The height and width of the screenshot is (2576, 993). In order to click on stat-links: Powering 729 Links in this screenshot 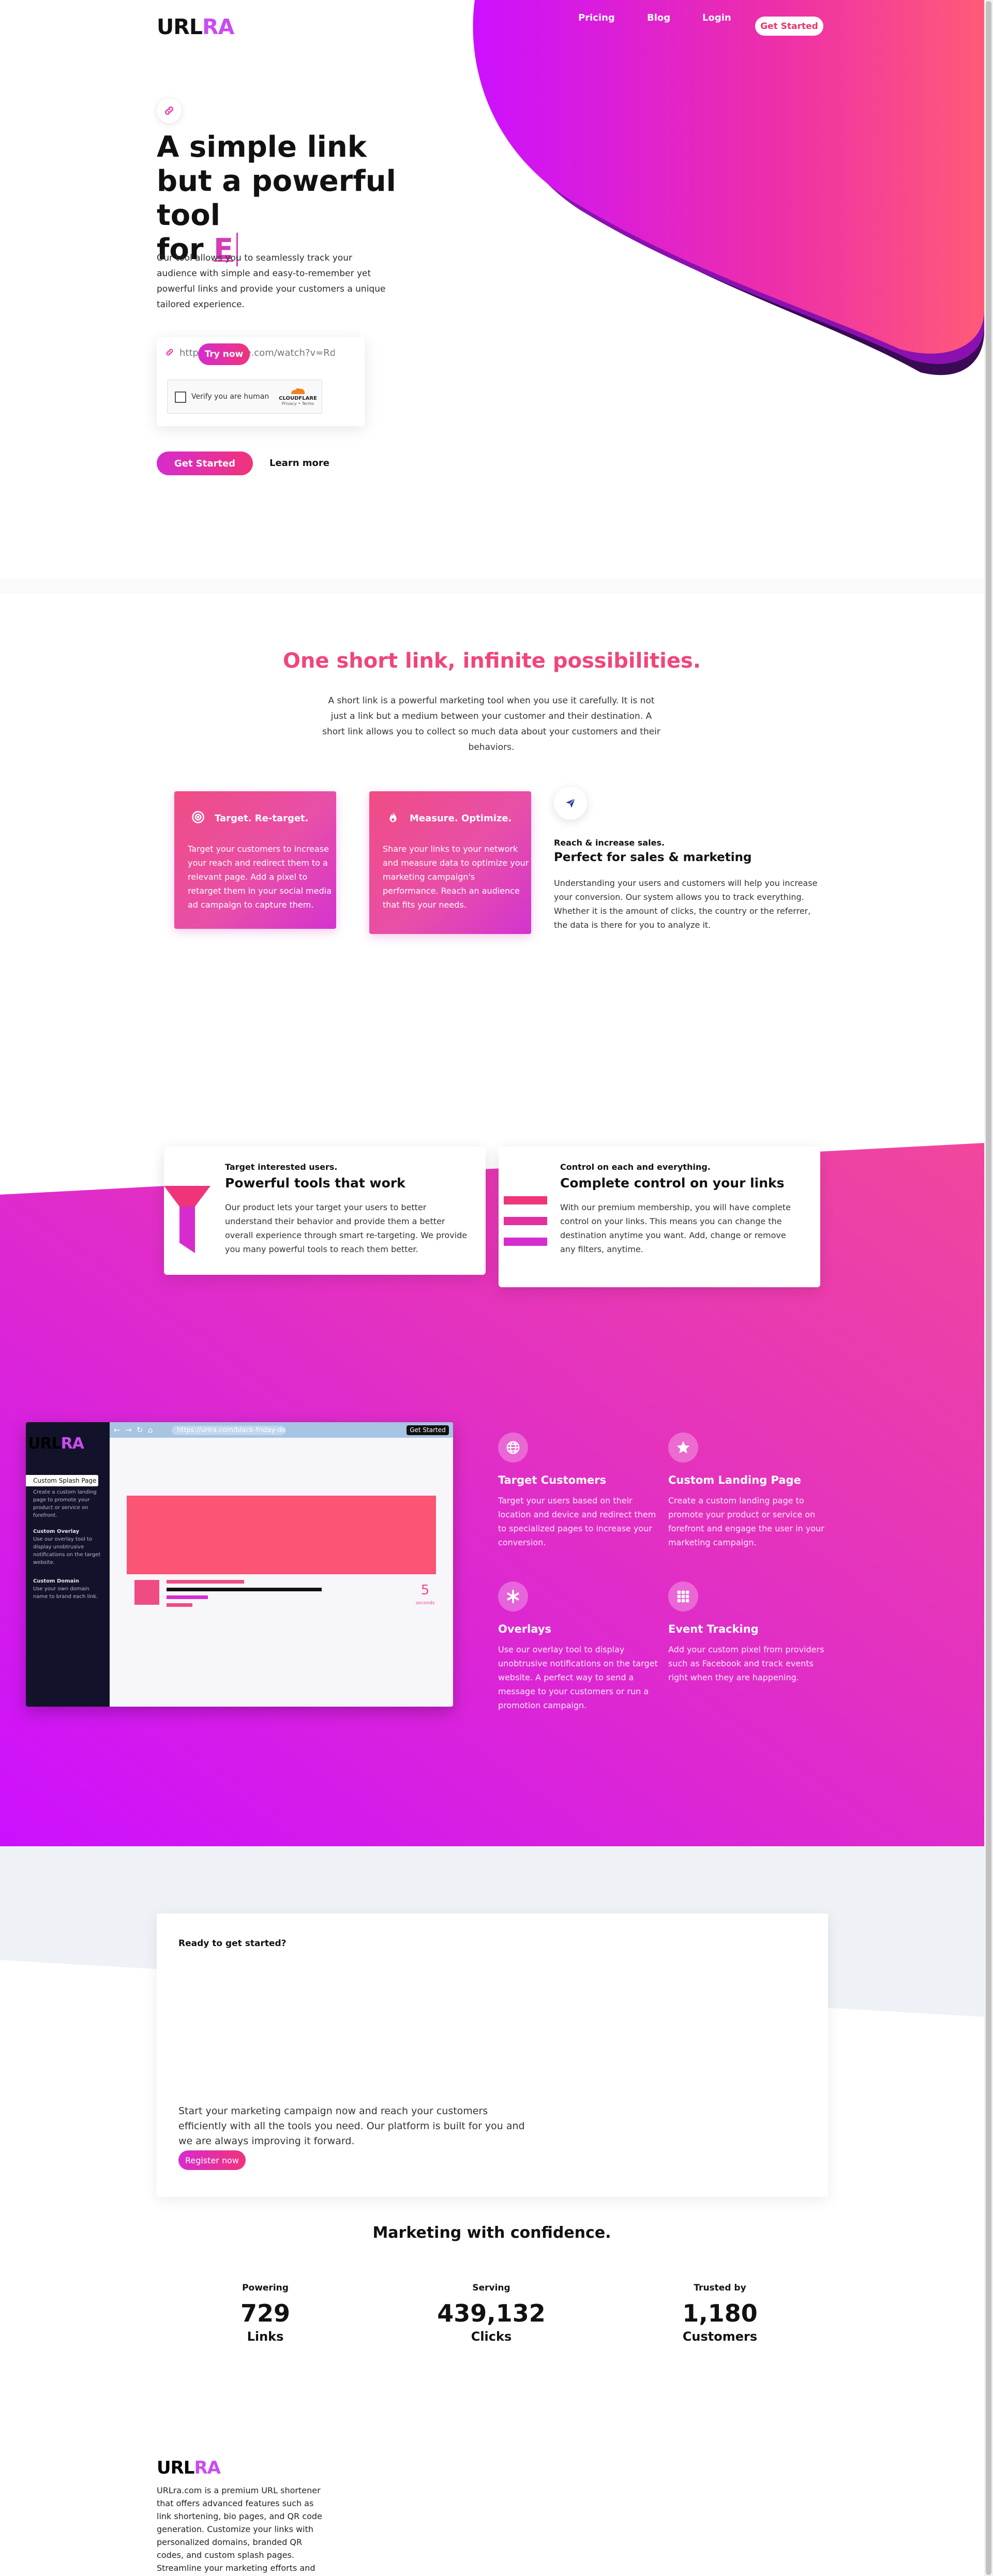, I will do `click(266, 2313)`.